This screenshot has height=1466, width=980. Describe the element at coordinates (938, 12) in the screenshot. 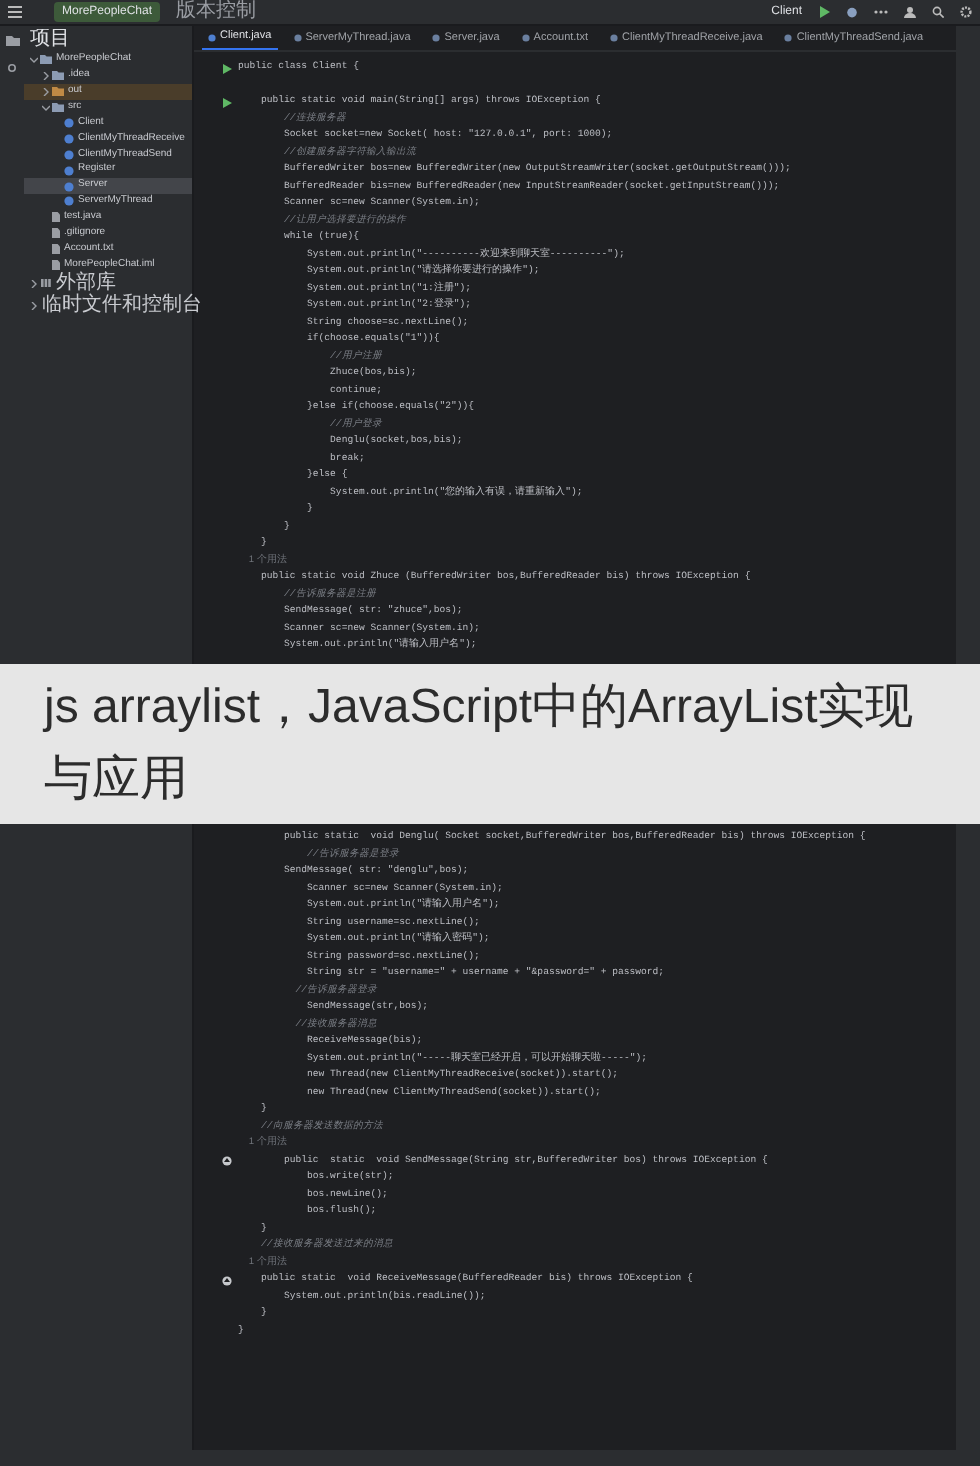

I see `search-icon` at that location.